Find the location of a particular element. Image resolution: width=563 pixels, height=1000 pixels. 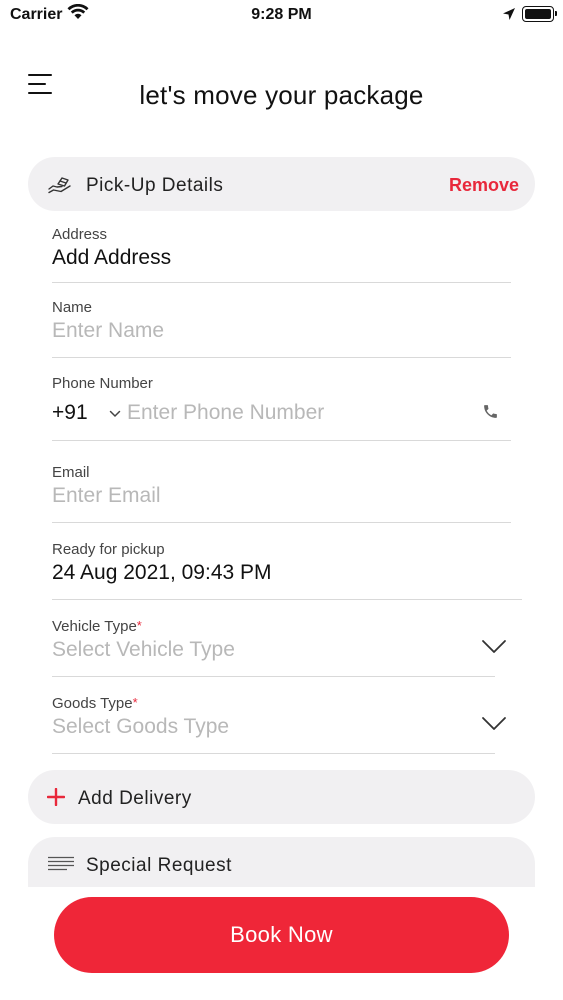

vehicle-type-select: Select Vehicle Type is located at coordinates (143, 650).